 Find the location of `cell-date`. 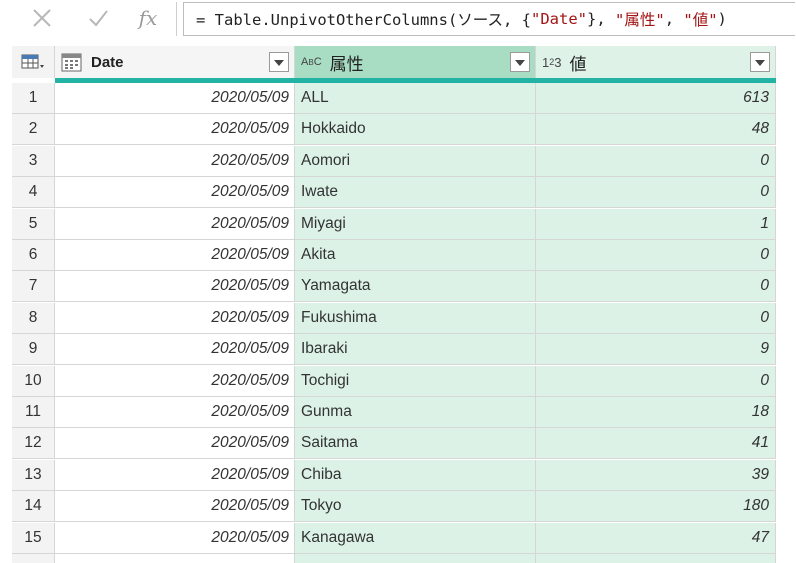

cell-date is located at coordinates (175, 558).